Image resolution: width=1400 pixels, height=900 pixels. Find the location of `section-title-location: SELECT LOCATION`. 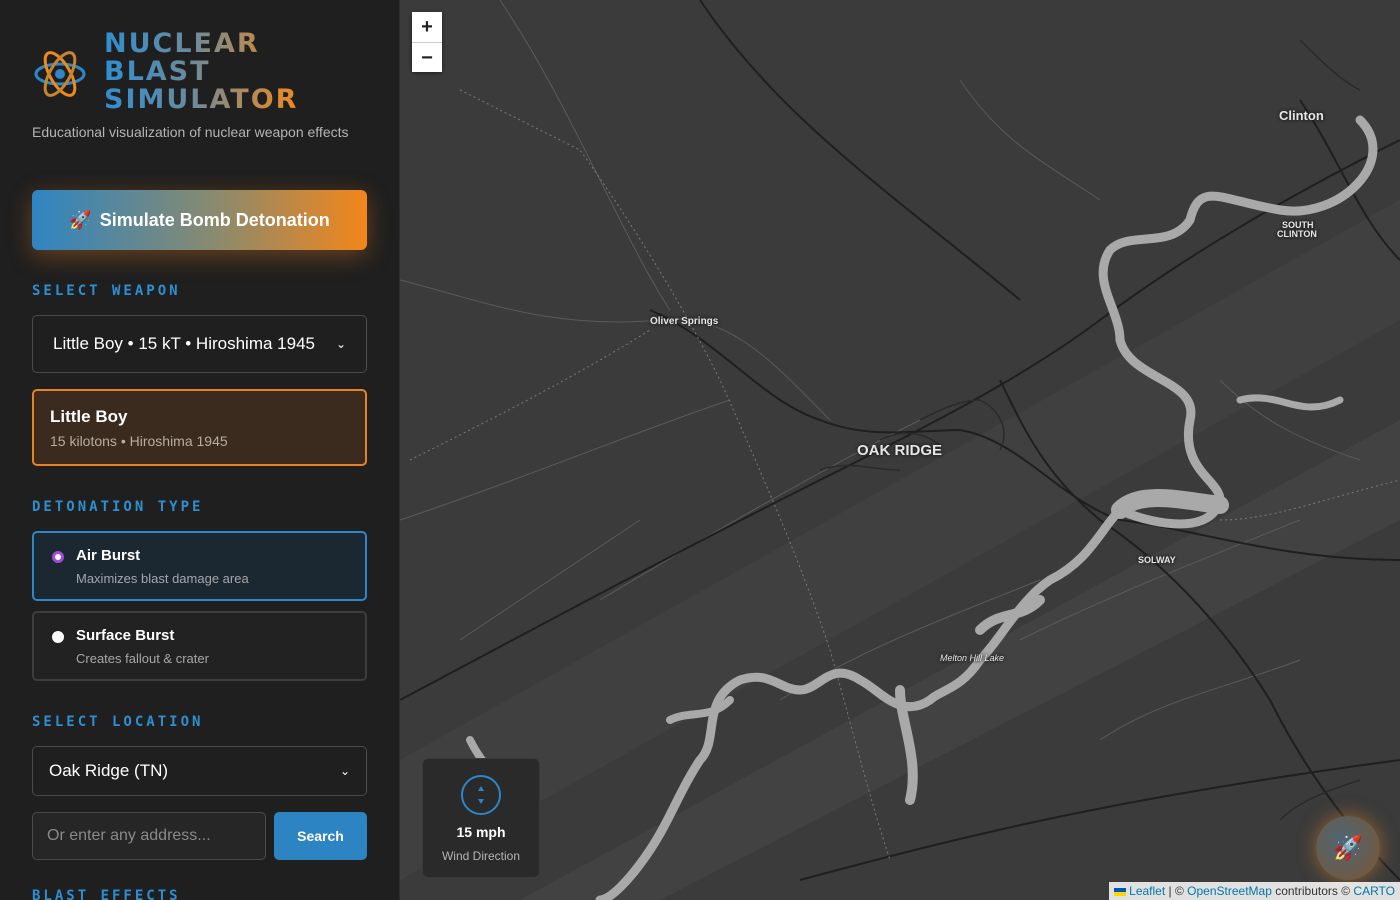

section-title-location: SELECT LOCATION is located at coordinates (118, 722).